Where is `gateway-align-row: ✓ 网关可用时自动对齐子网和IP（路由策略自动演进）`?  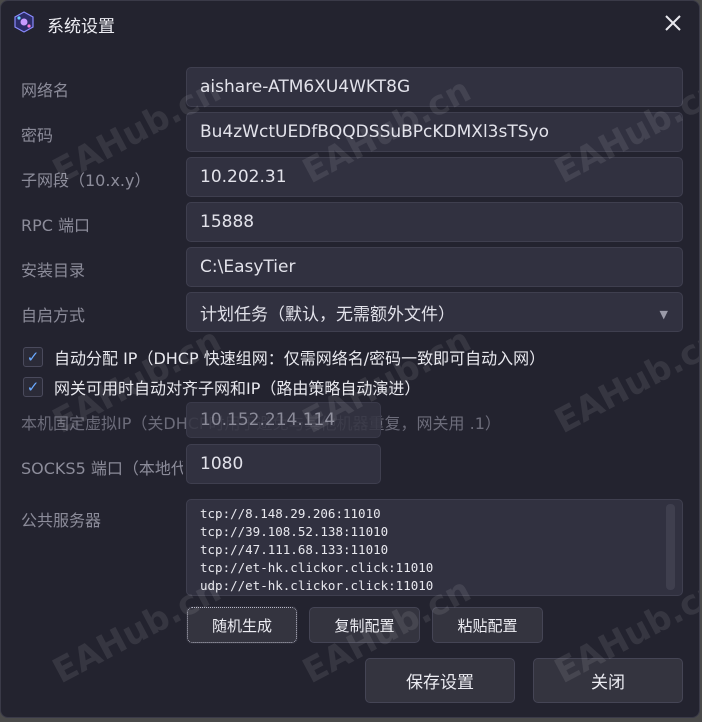
gateway-align-row: ✓ 网关可用时自动对齐子网和IP（路由策略自动演进） is located at coordinates (221, 387).